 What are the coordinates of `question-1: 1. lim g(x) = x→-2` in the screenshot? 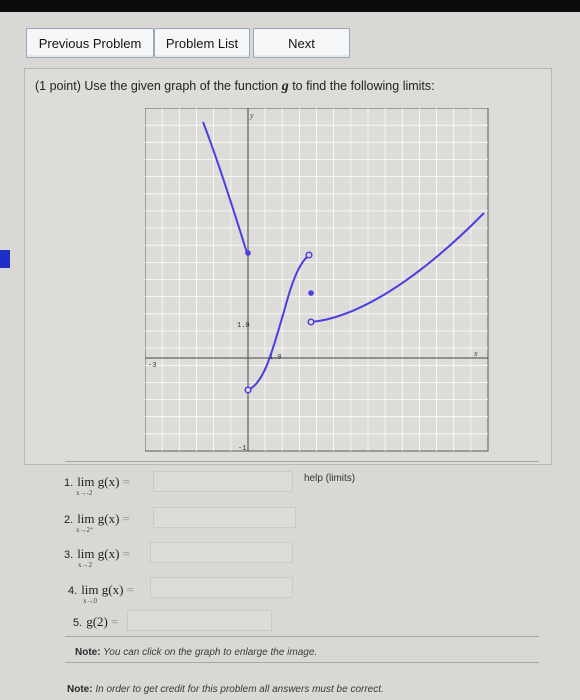 It's located at (97, 485).